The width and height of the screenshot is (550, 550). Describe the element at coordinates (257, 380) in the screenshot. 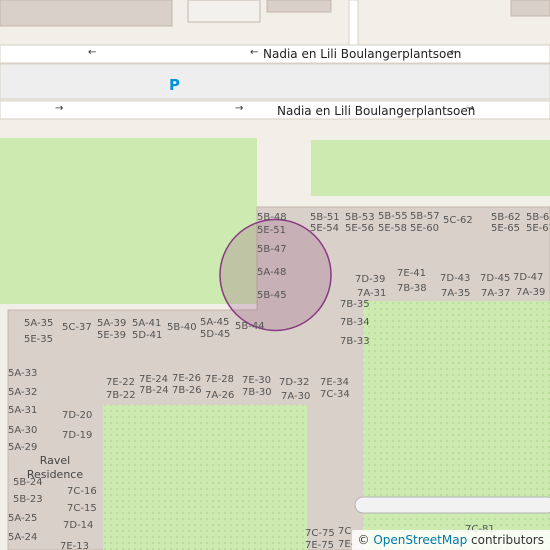

I see `unit-label: 7E-30` at that location.